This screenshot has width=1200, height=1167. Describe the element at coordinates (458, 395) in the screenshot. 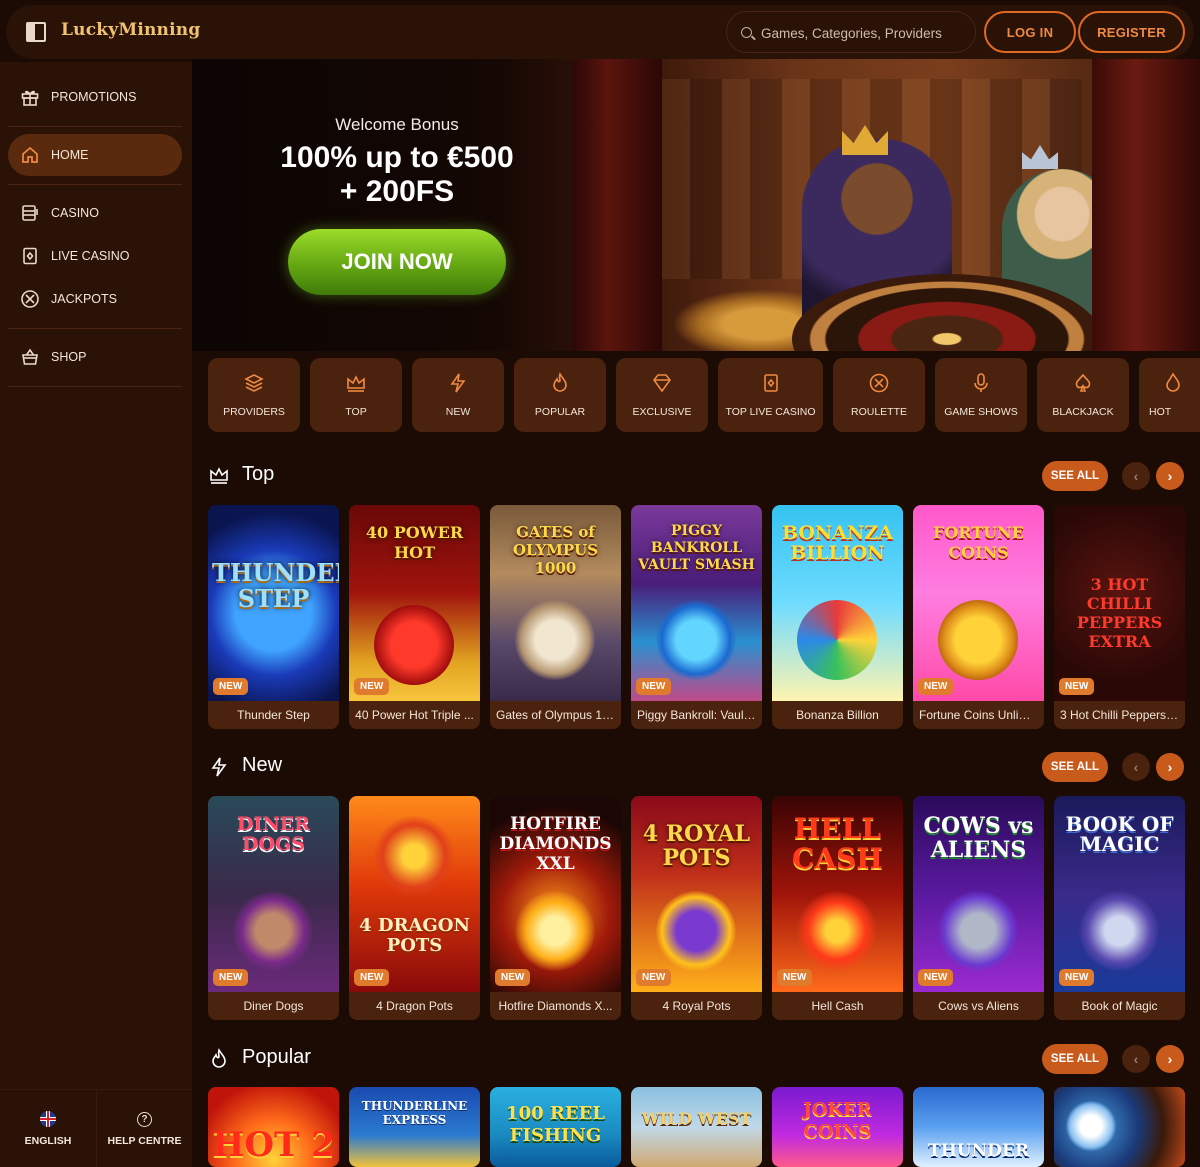

I see `category-new: NEW` at that location.